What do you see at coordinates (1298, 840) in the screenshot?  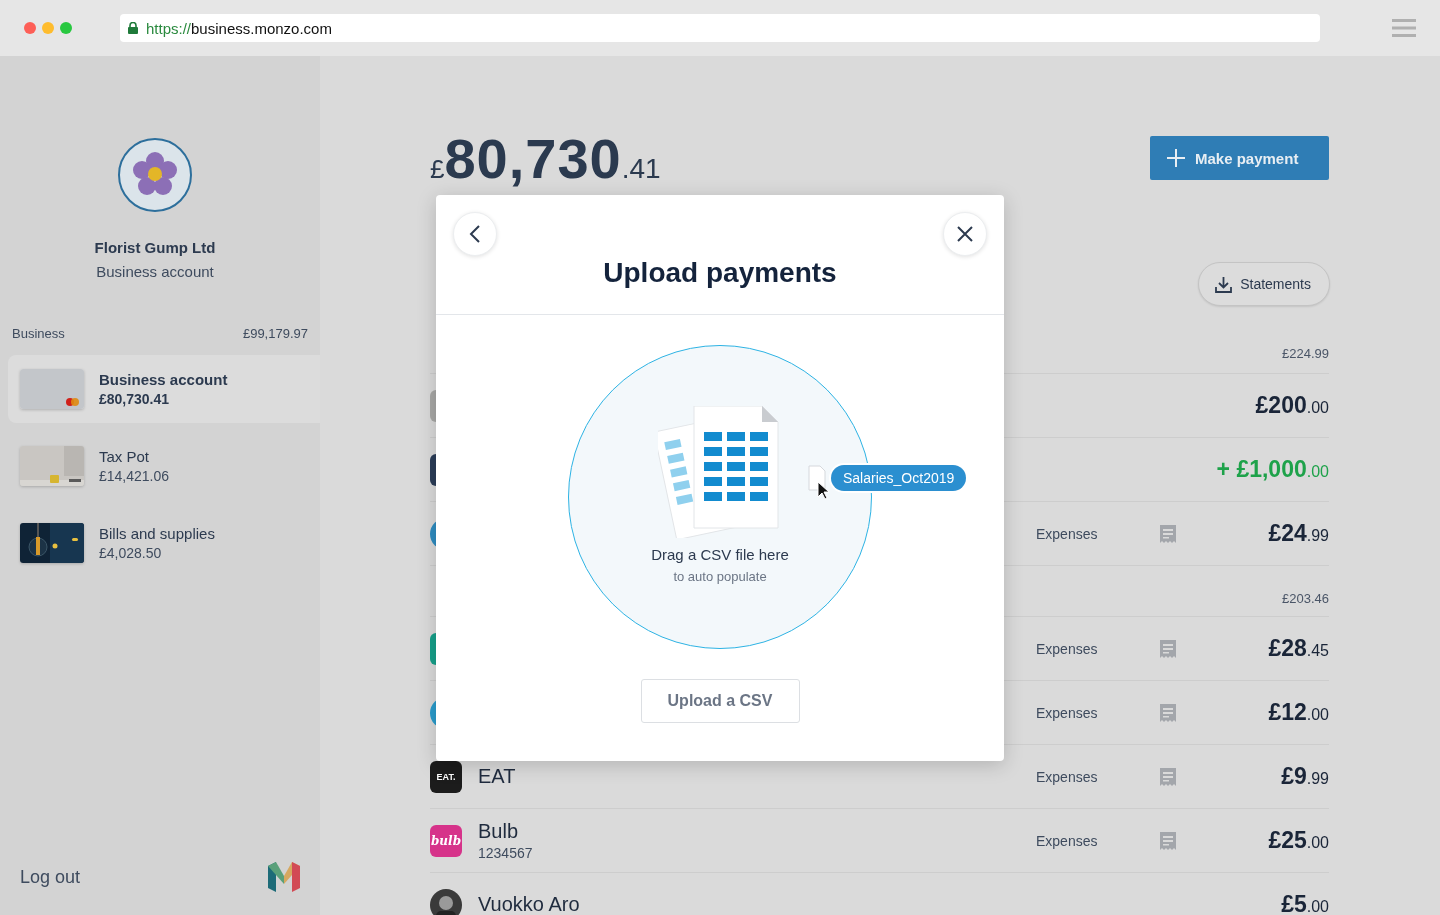 I see `transaction-amount: £25.00` at bounding box center [1298, 840].